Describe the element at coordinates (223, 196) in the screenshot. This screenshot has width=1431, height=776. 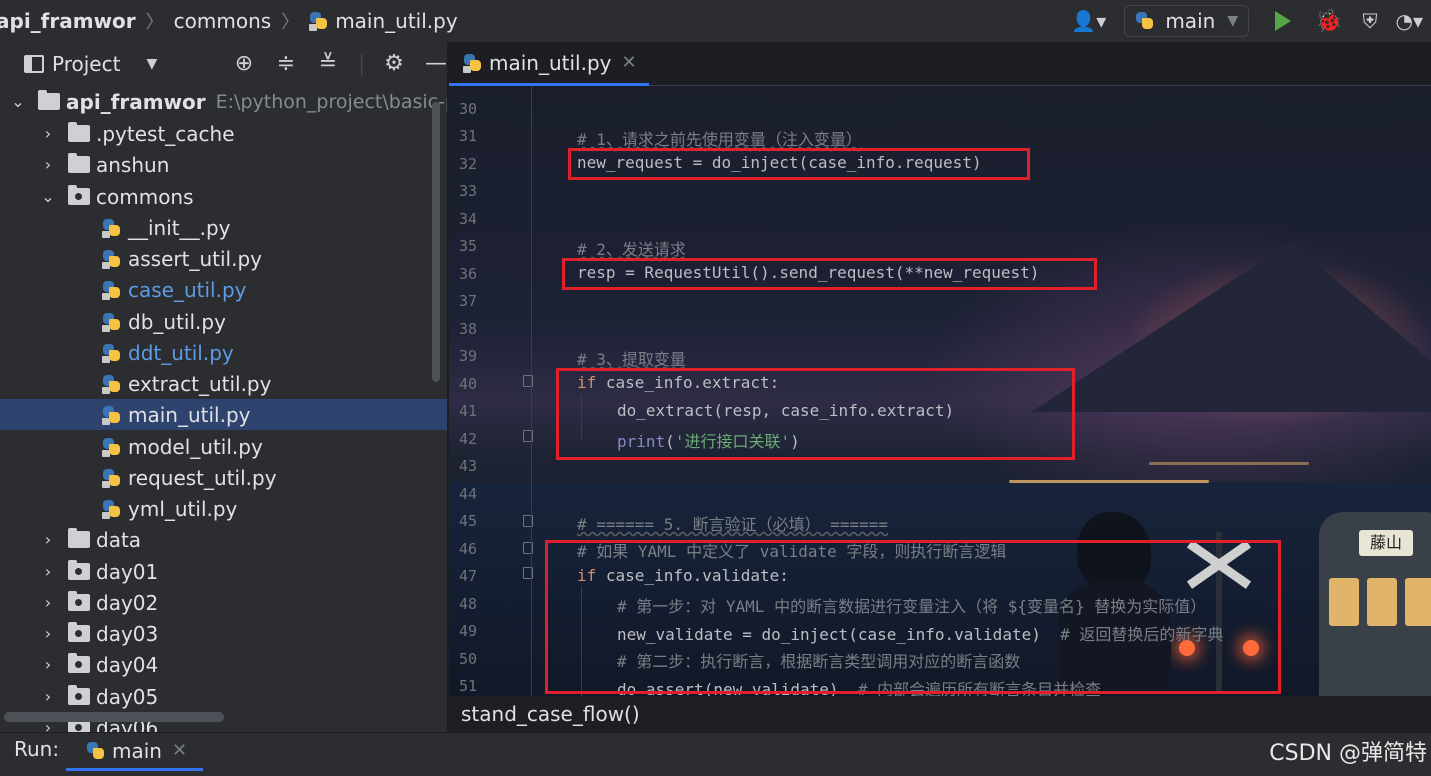
I see `tree-item: ⌄ commons` at that location.